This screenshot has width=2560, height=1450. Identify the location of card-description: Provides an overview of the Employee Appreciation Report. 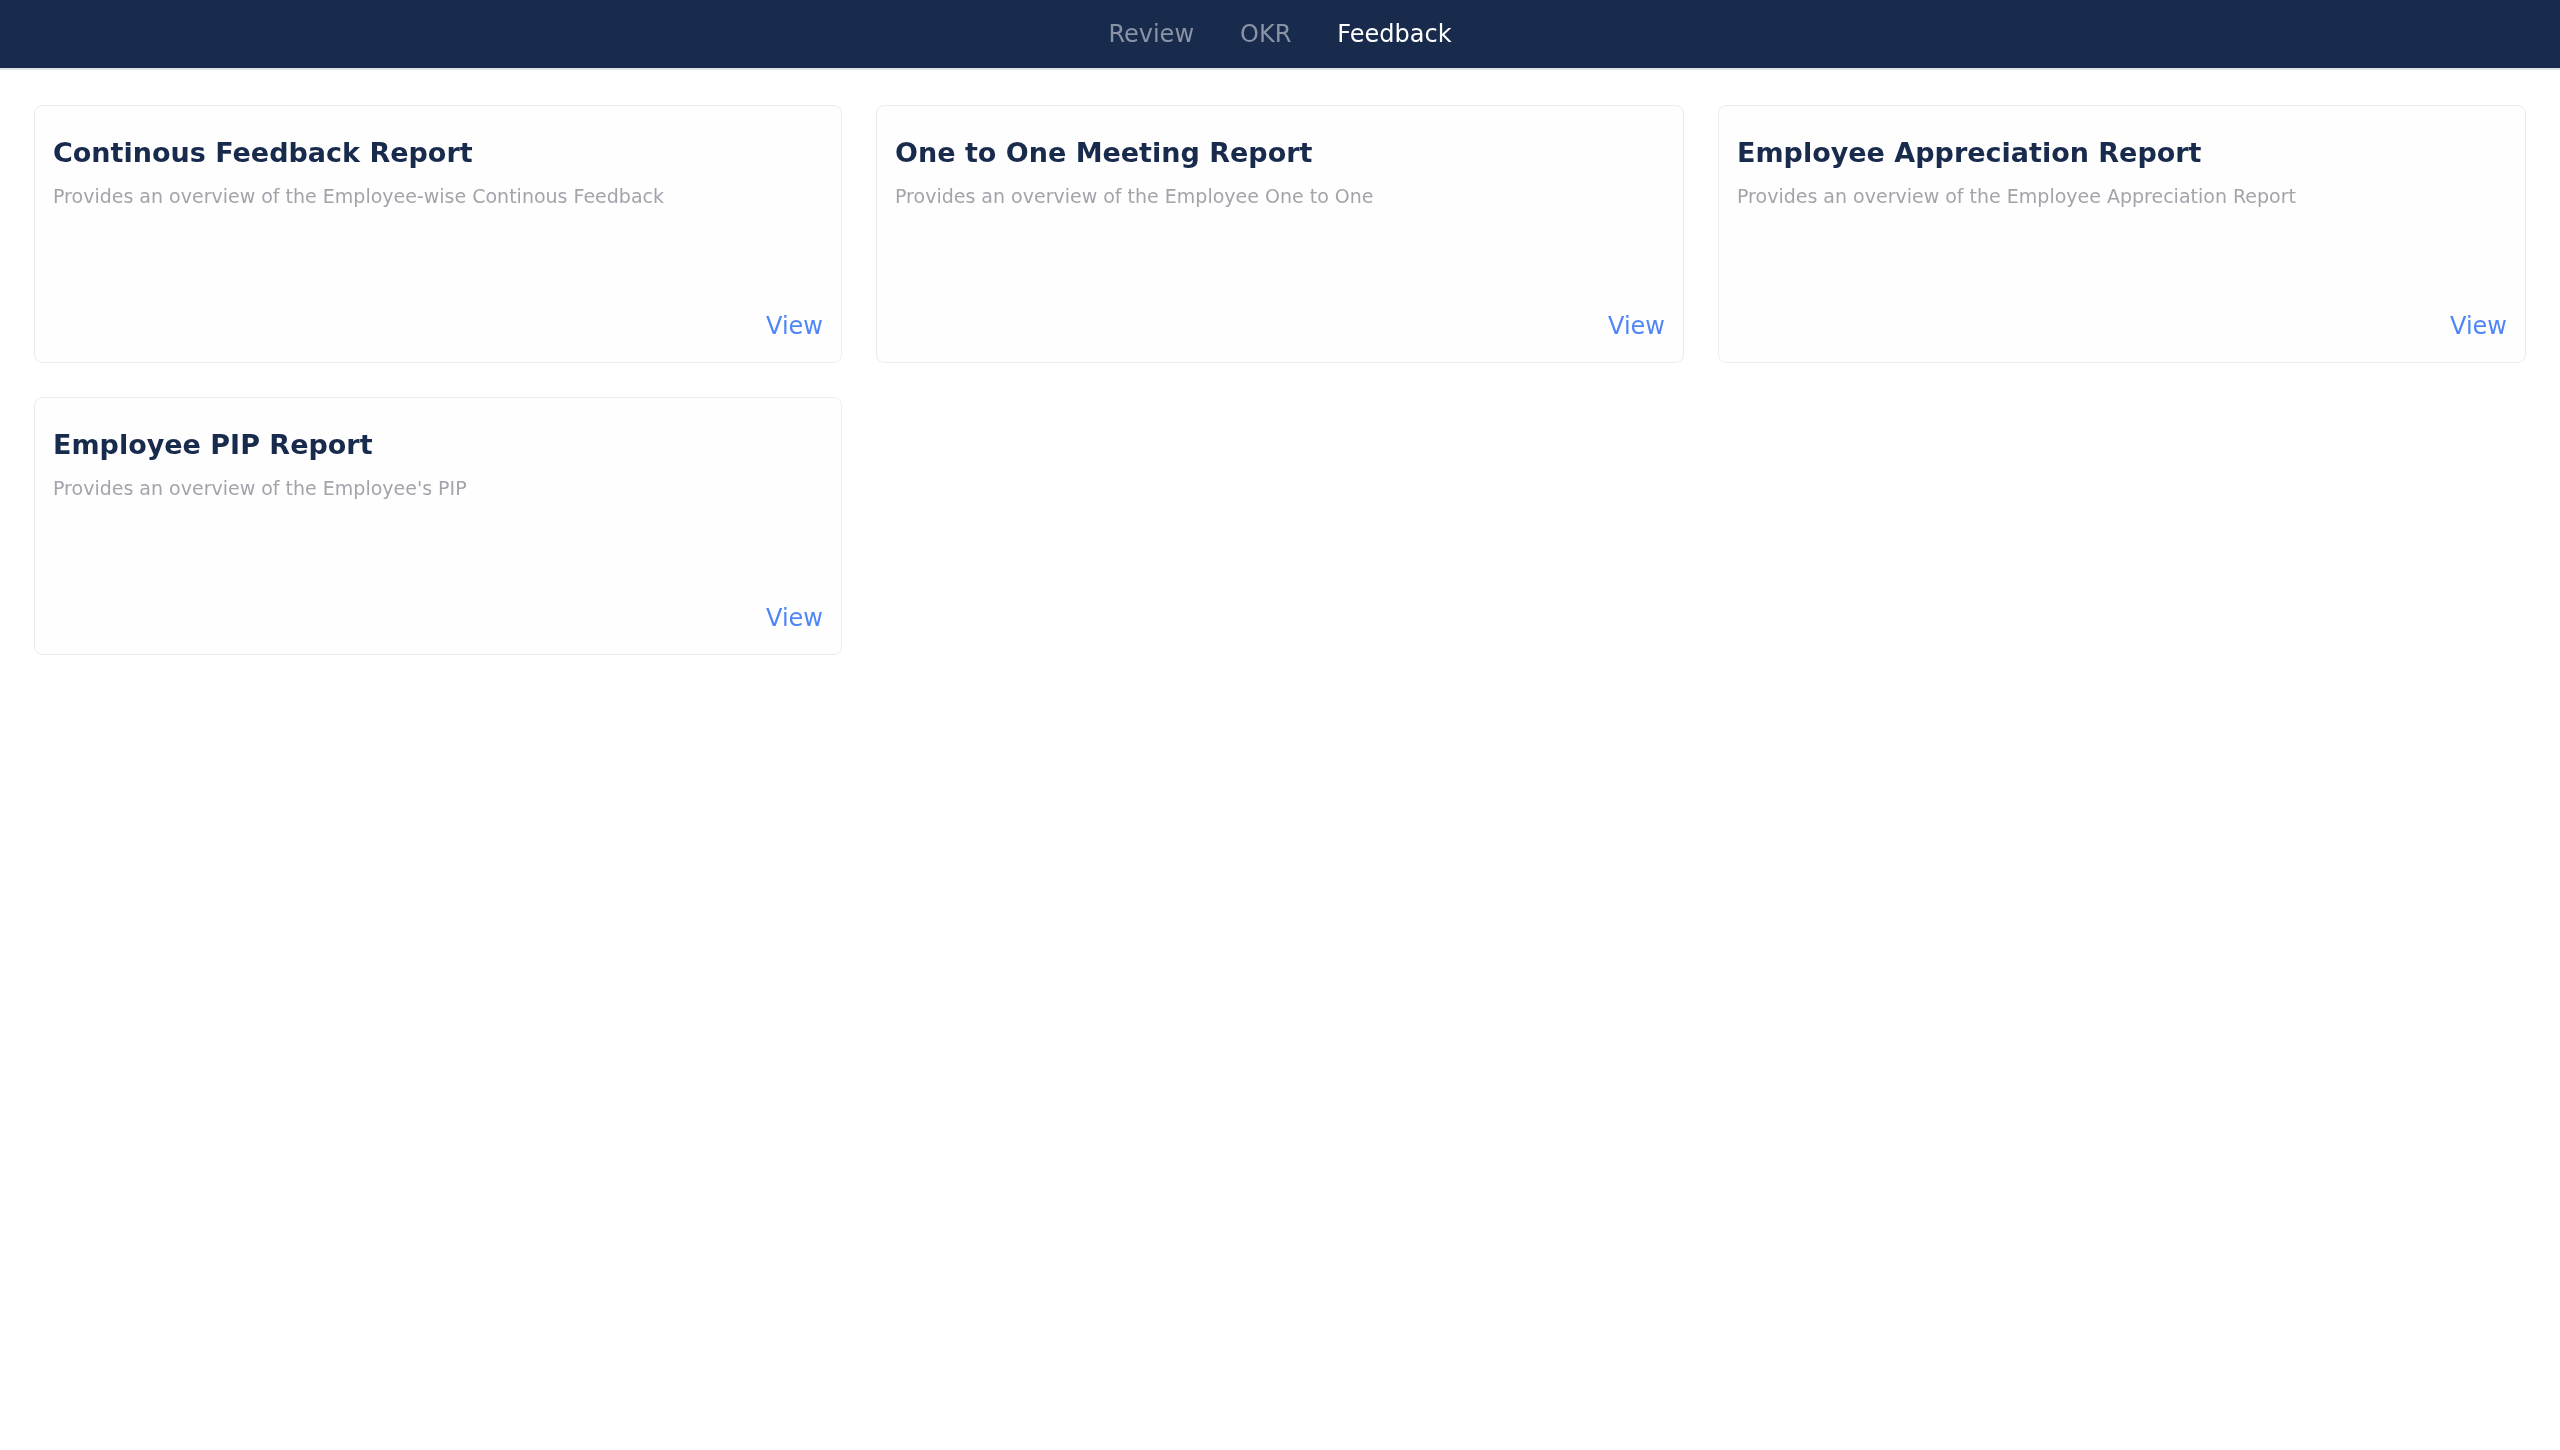
(2017, 196).